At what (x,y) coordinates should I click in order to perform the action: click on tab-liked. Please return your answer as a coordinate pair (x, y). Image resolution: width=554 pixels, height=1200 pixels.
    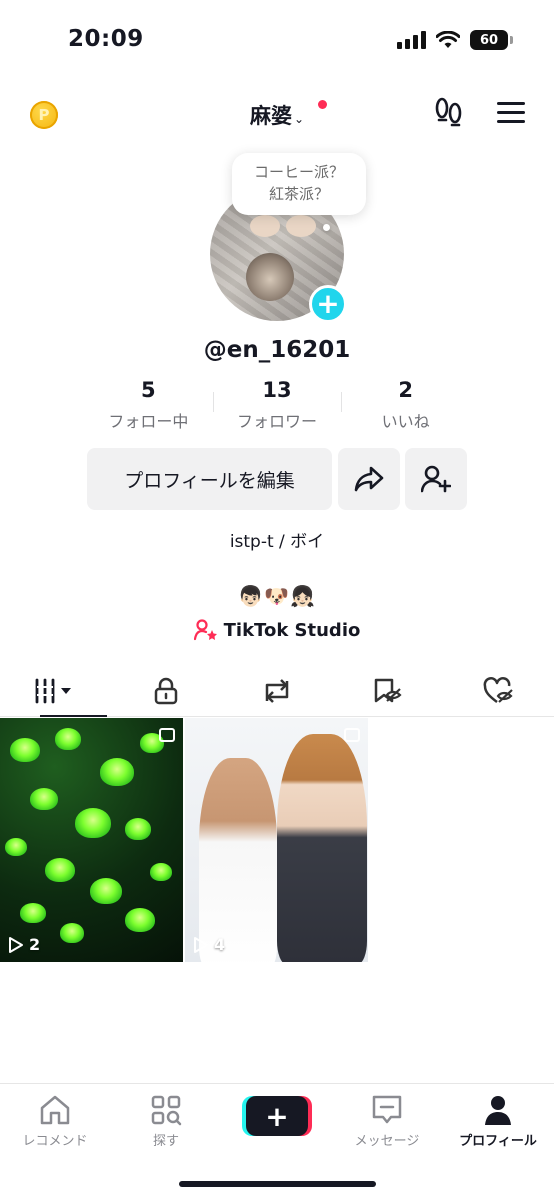
    Looking at the image, I should click on (498, 690).